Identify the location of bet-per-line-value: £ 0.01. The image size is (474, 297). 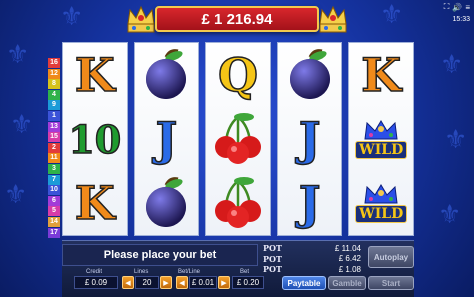
(203, 282).